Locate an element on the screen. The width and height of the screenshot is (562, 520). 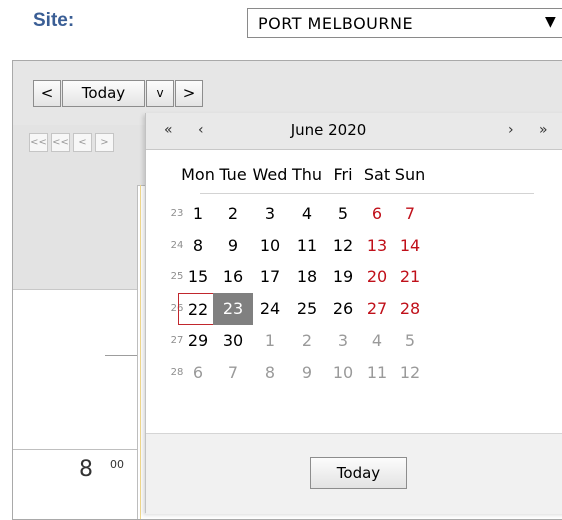
site-select: PORT MELBOURNE ▼ is located at coordinates (404, 23).